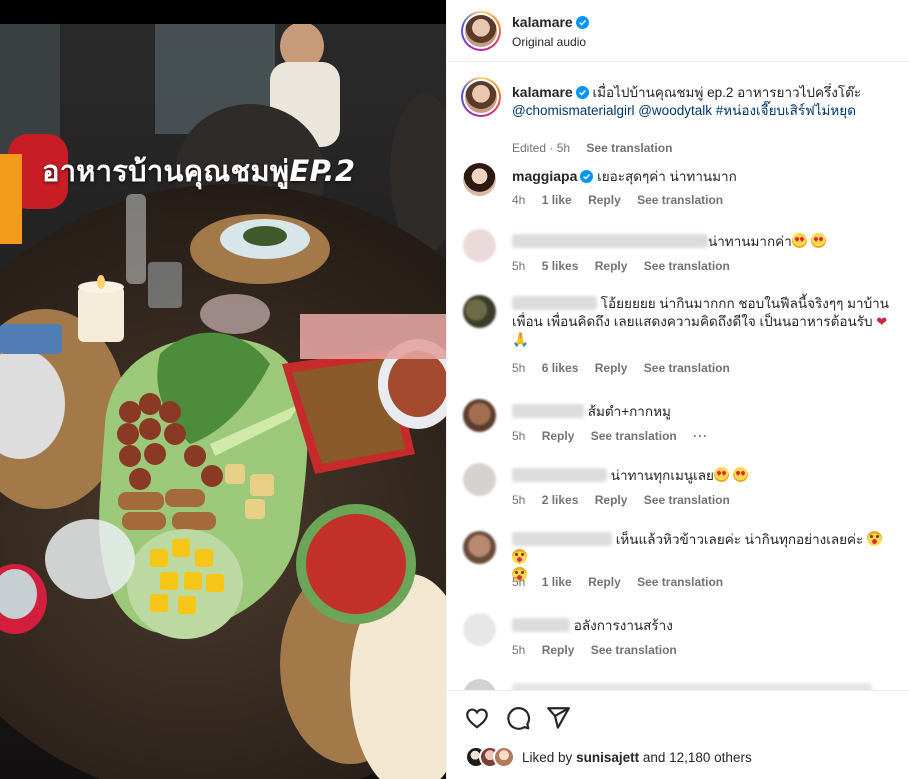 This screenshot has height=779, width=909. Describe the element at coordinates (702, 626) in the screenshot. I see `comment-text: อลังการงานสร้าง` at that location.